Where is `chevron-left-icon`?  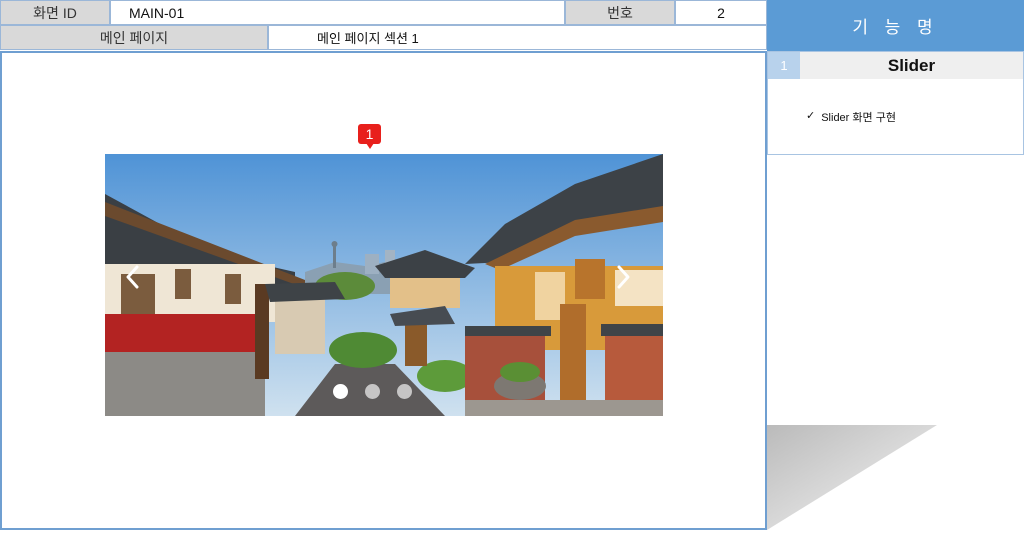 chevron-left-icon is located at coordinates (132, 277).